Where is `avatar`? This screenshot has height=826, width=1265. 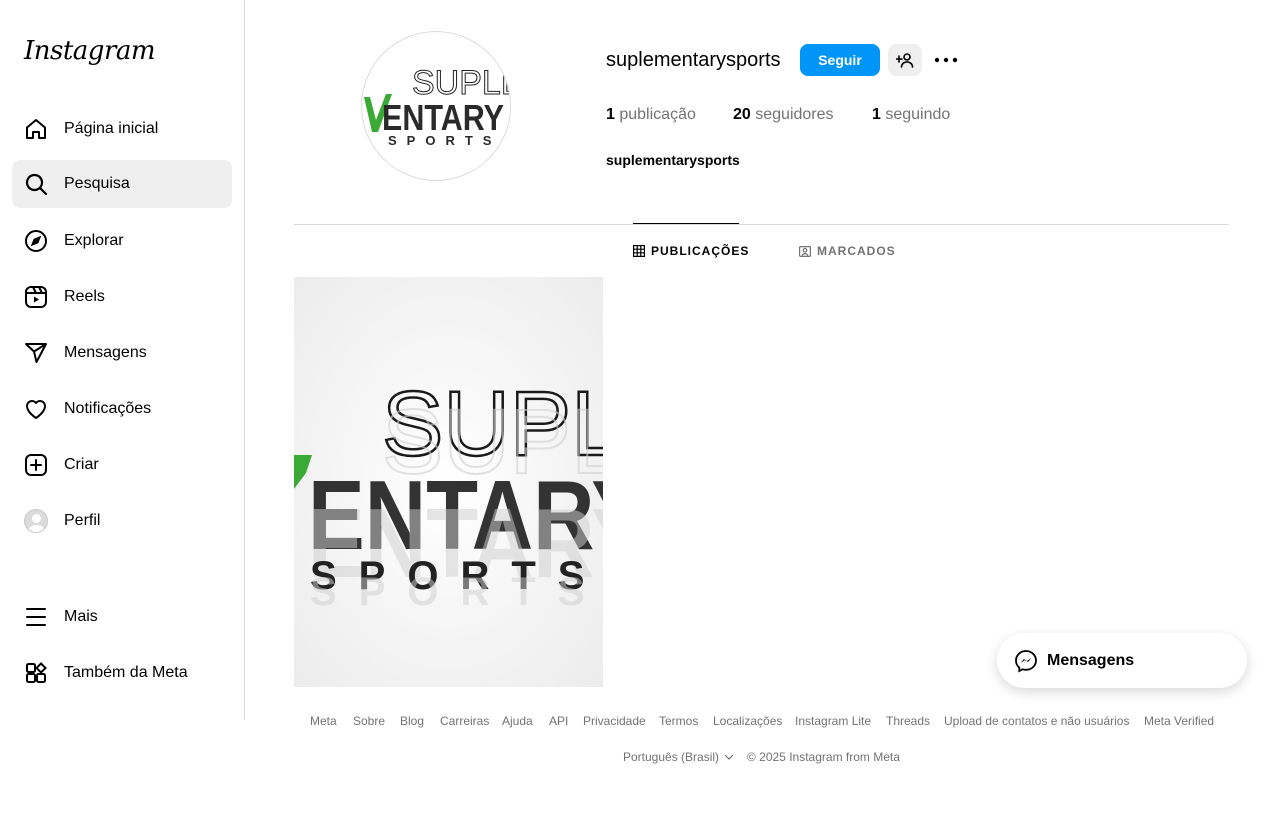 avatar is located at coordinates (36, 521).